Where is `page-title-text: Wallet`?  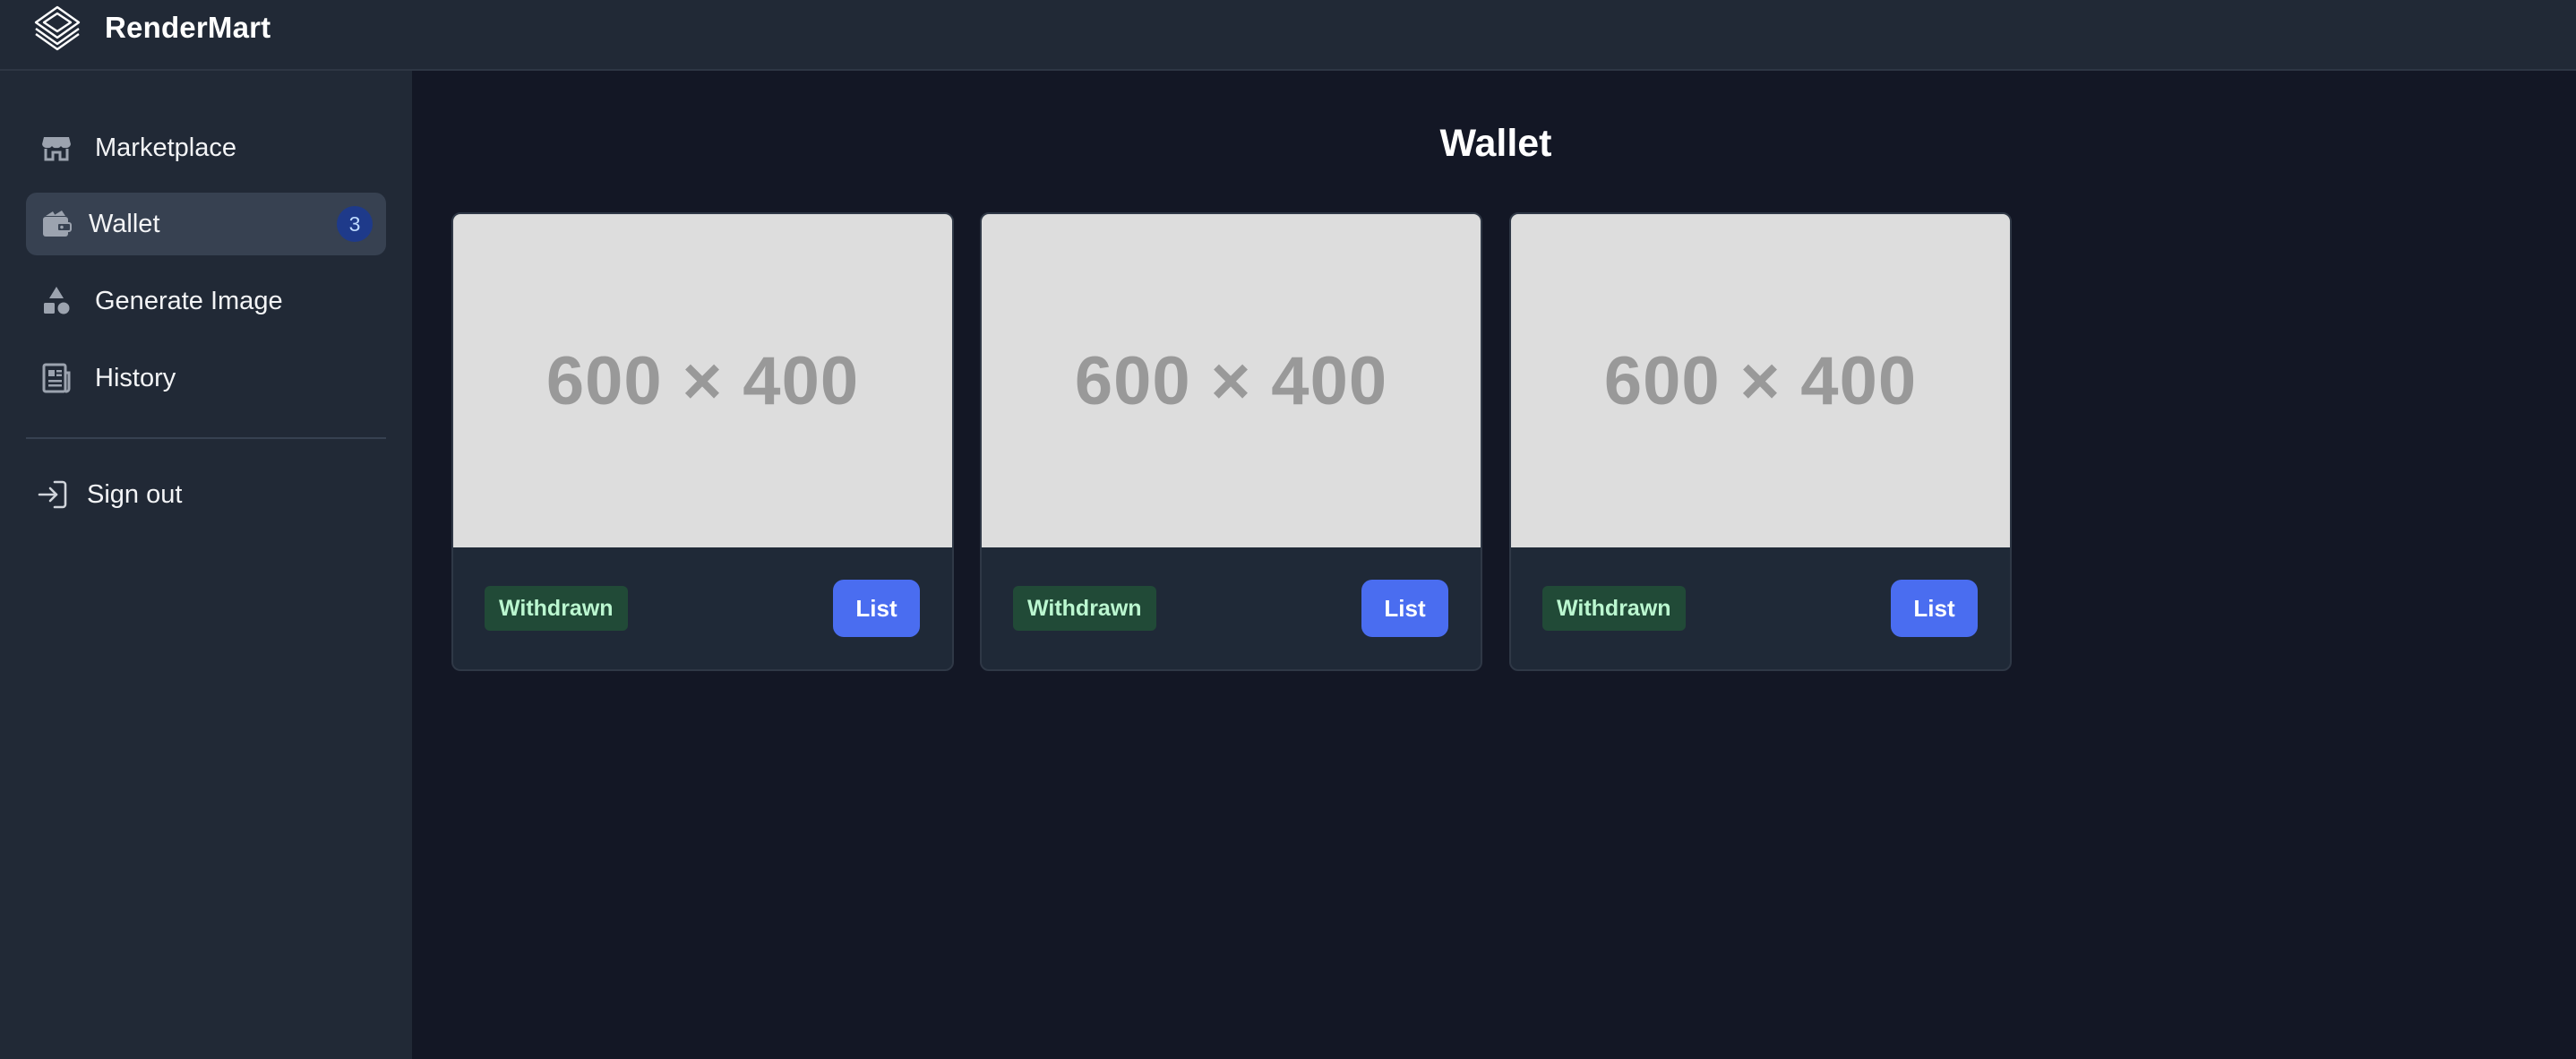 page-title-text: Wallet is located at coordinates (1495, 143).